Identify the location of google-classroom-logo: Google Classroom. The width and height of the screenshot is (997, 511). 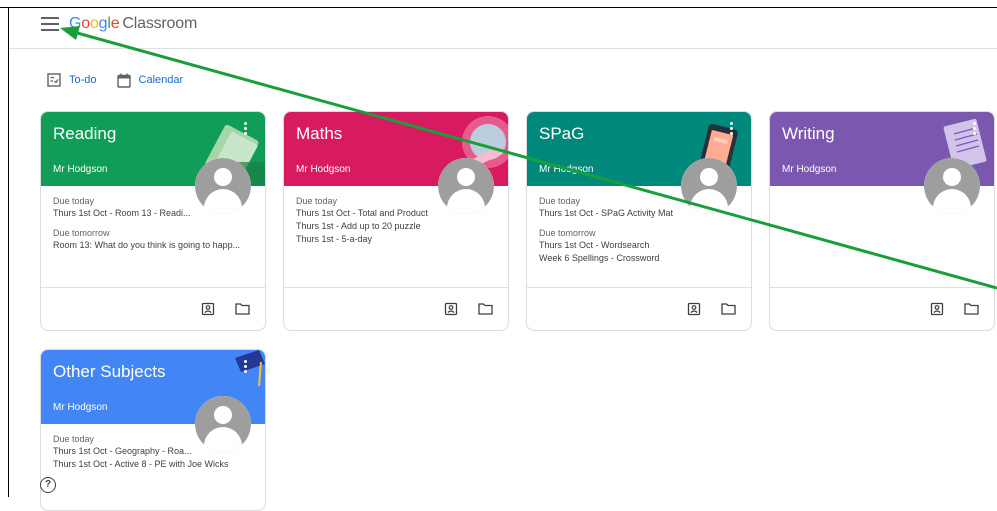
(133, 24).